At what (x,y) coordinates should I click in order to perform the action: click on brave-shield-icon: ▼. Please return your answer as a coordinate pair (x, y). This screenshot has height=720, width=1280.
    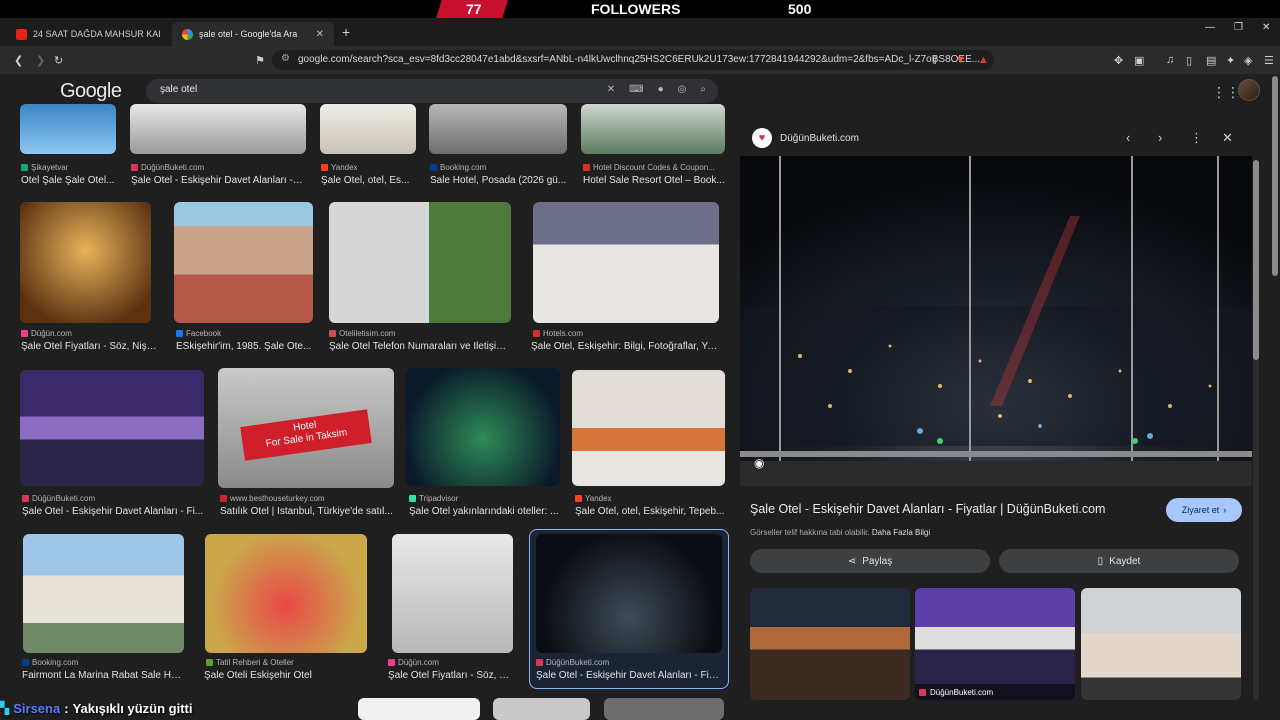
    Looking at the image, I should click on (960, 60).